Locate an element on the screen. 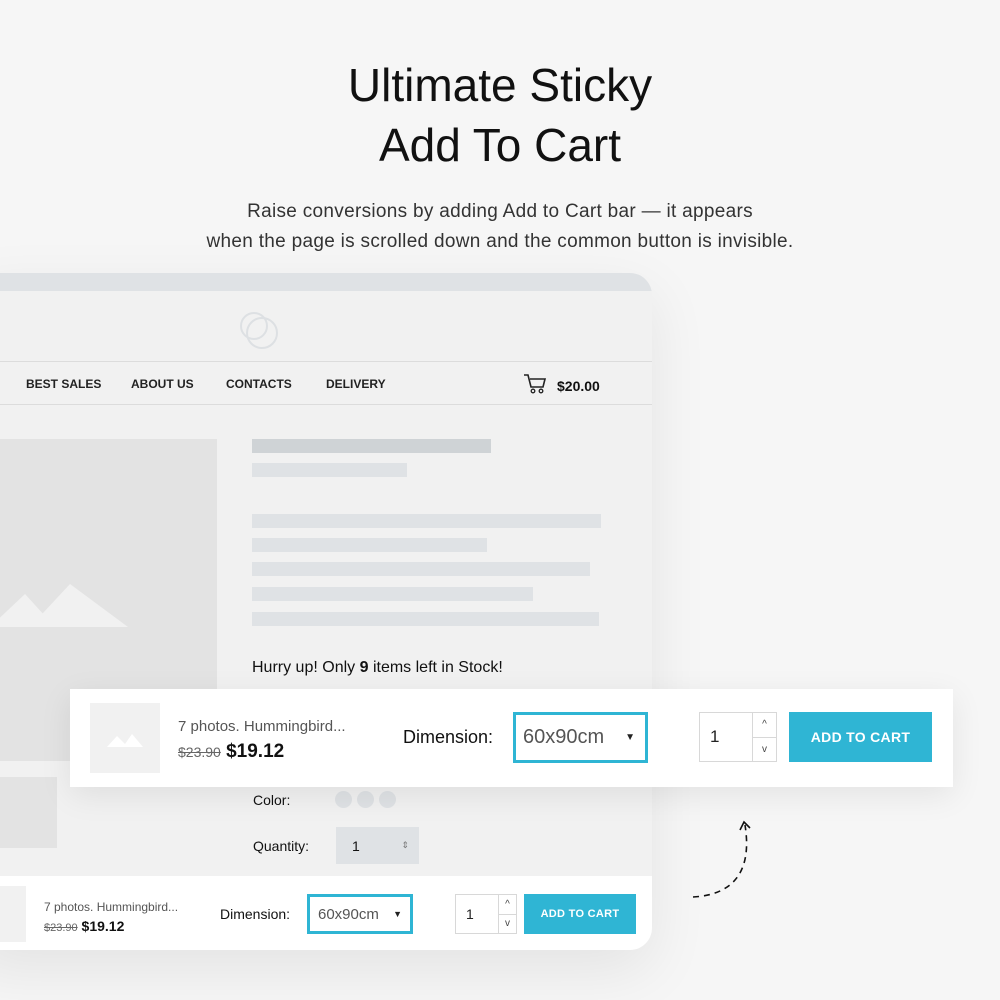  quantity-label: Quantity: is located at coordinates (281, 846).